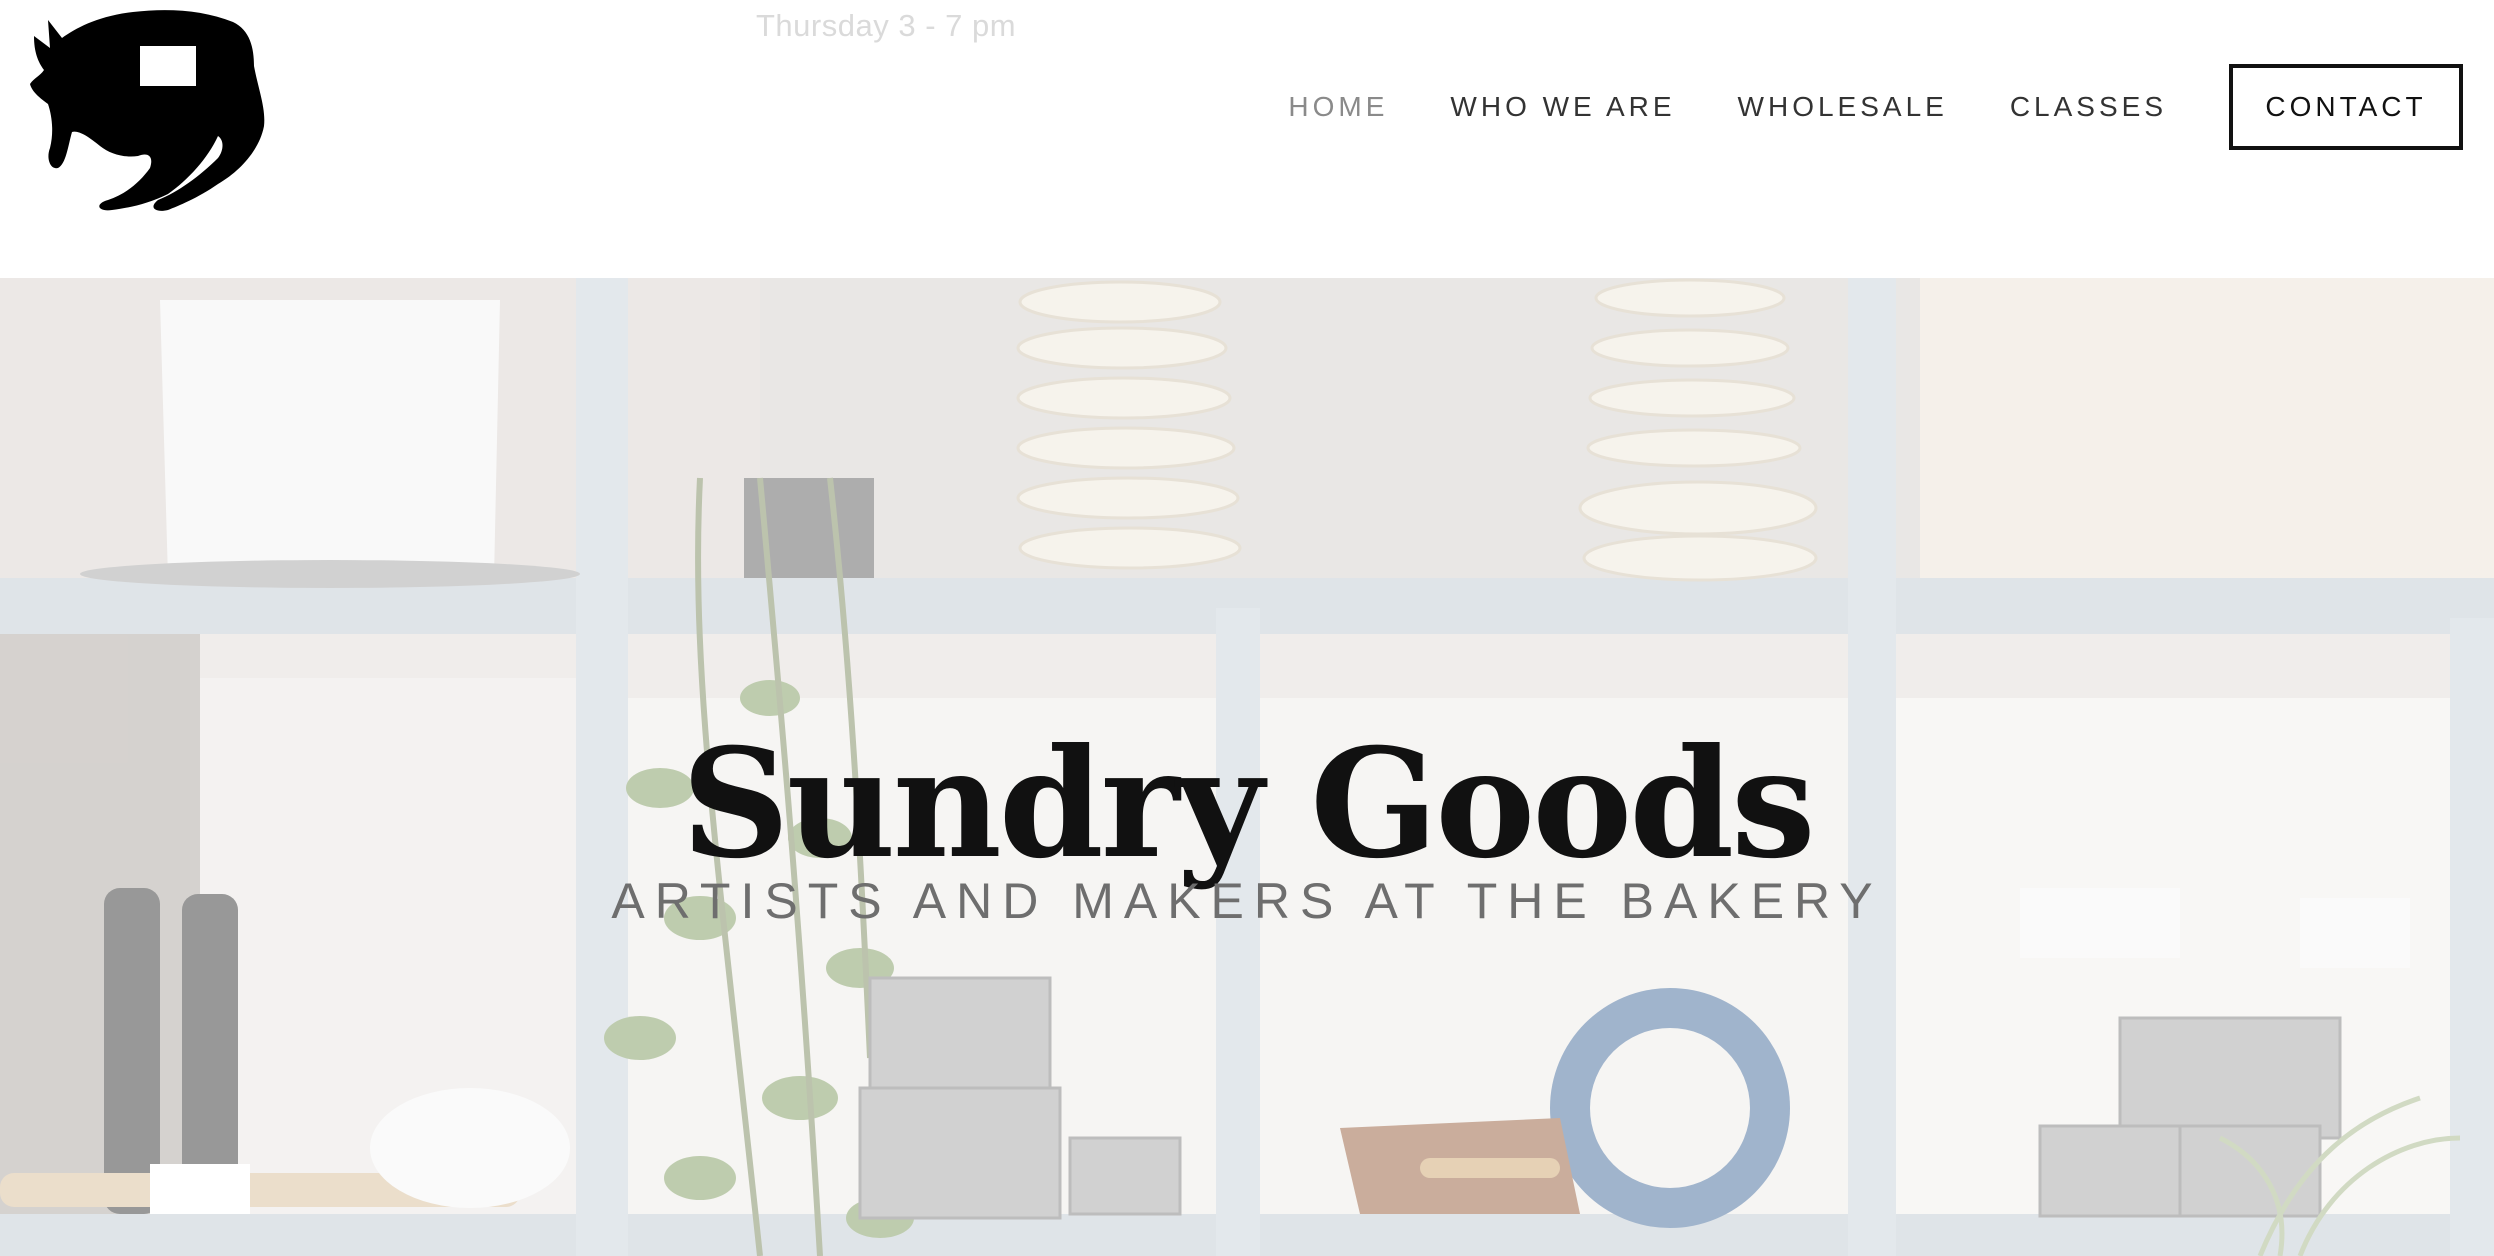  I want to click on contact-button: CONTACT, so click(2346, 107).